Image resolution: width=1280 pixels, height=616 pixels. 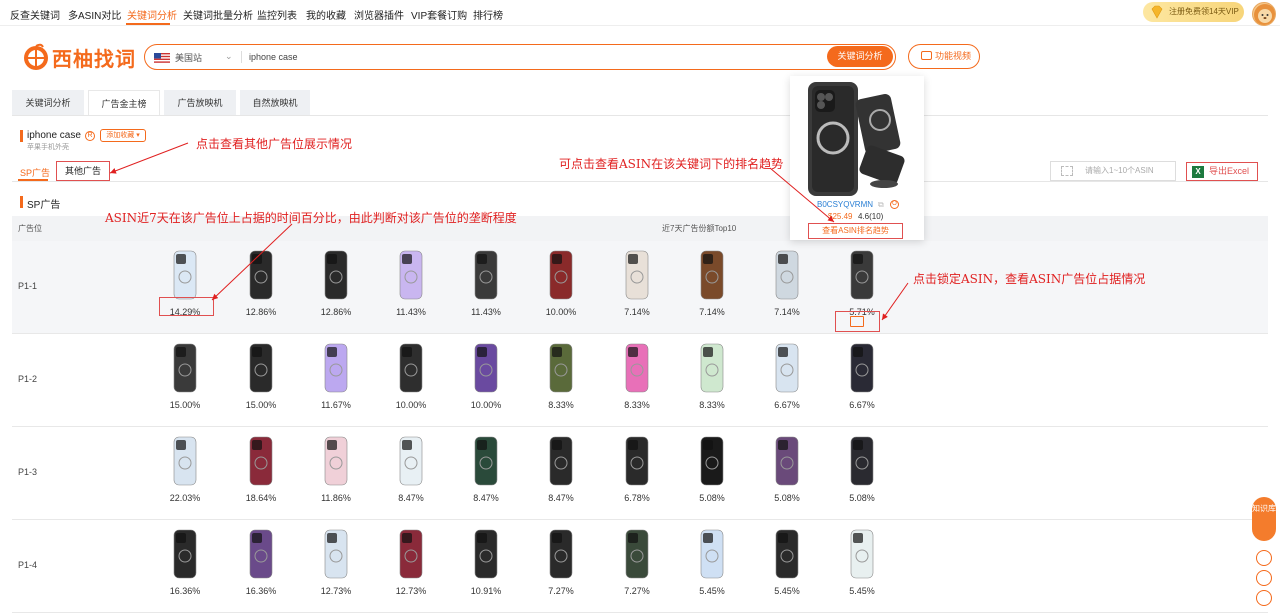 What do you see at coordinates (277, 14) in the screenshot?
I see `nav-monitor-list: 监控列表` at bounding box center [277, 14].